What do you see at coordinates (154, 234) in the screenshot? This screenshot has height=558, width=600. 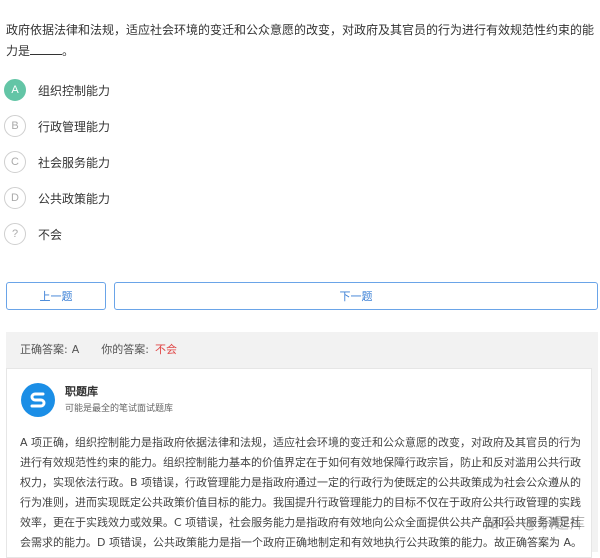 I see `option-unknown: ? 不会` at bounding box center [154, 234].